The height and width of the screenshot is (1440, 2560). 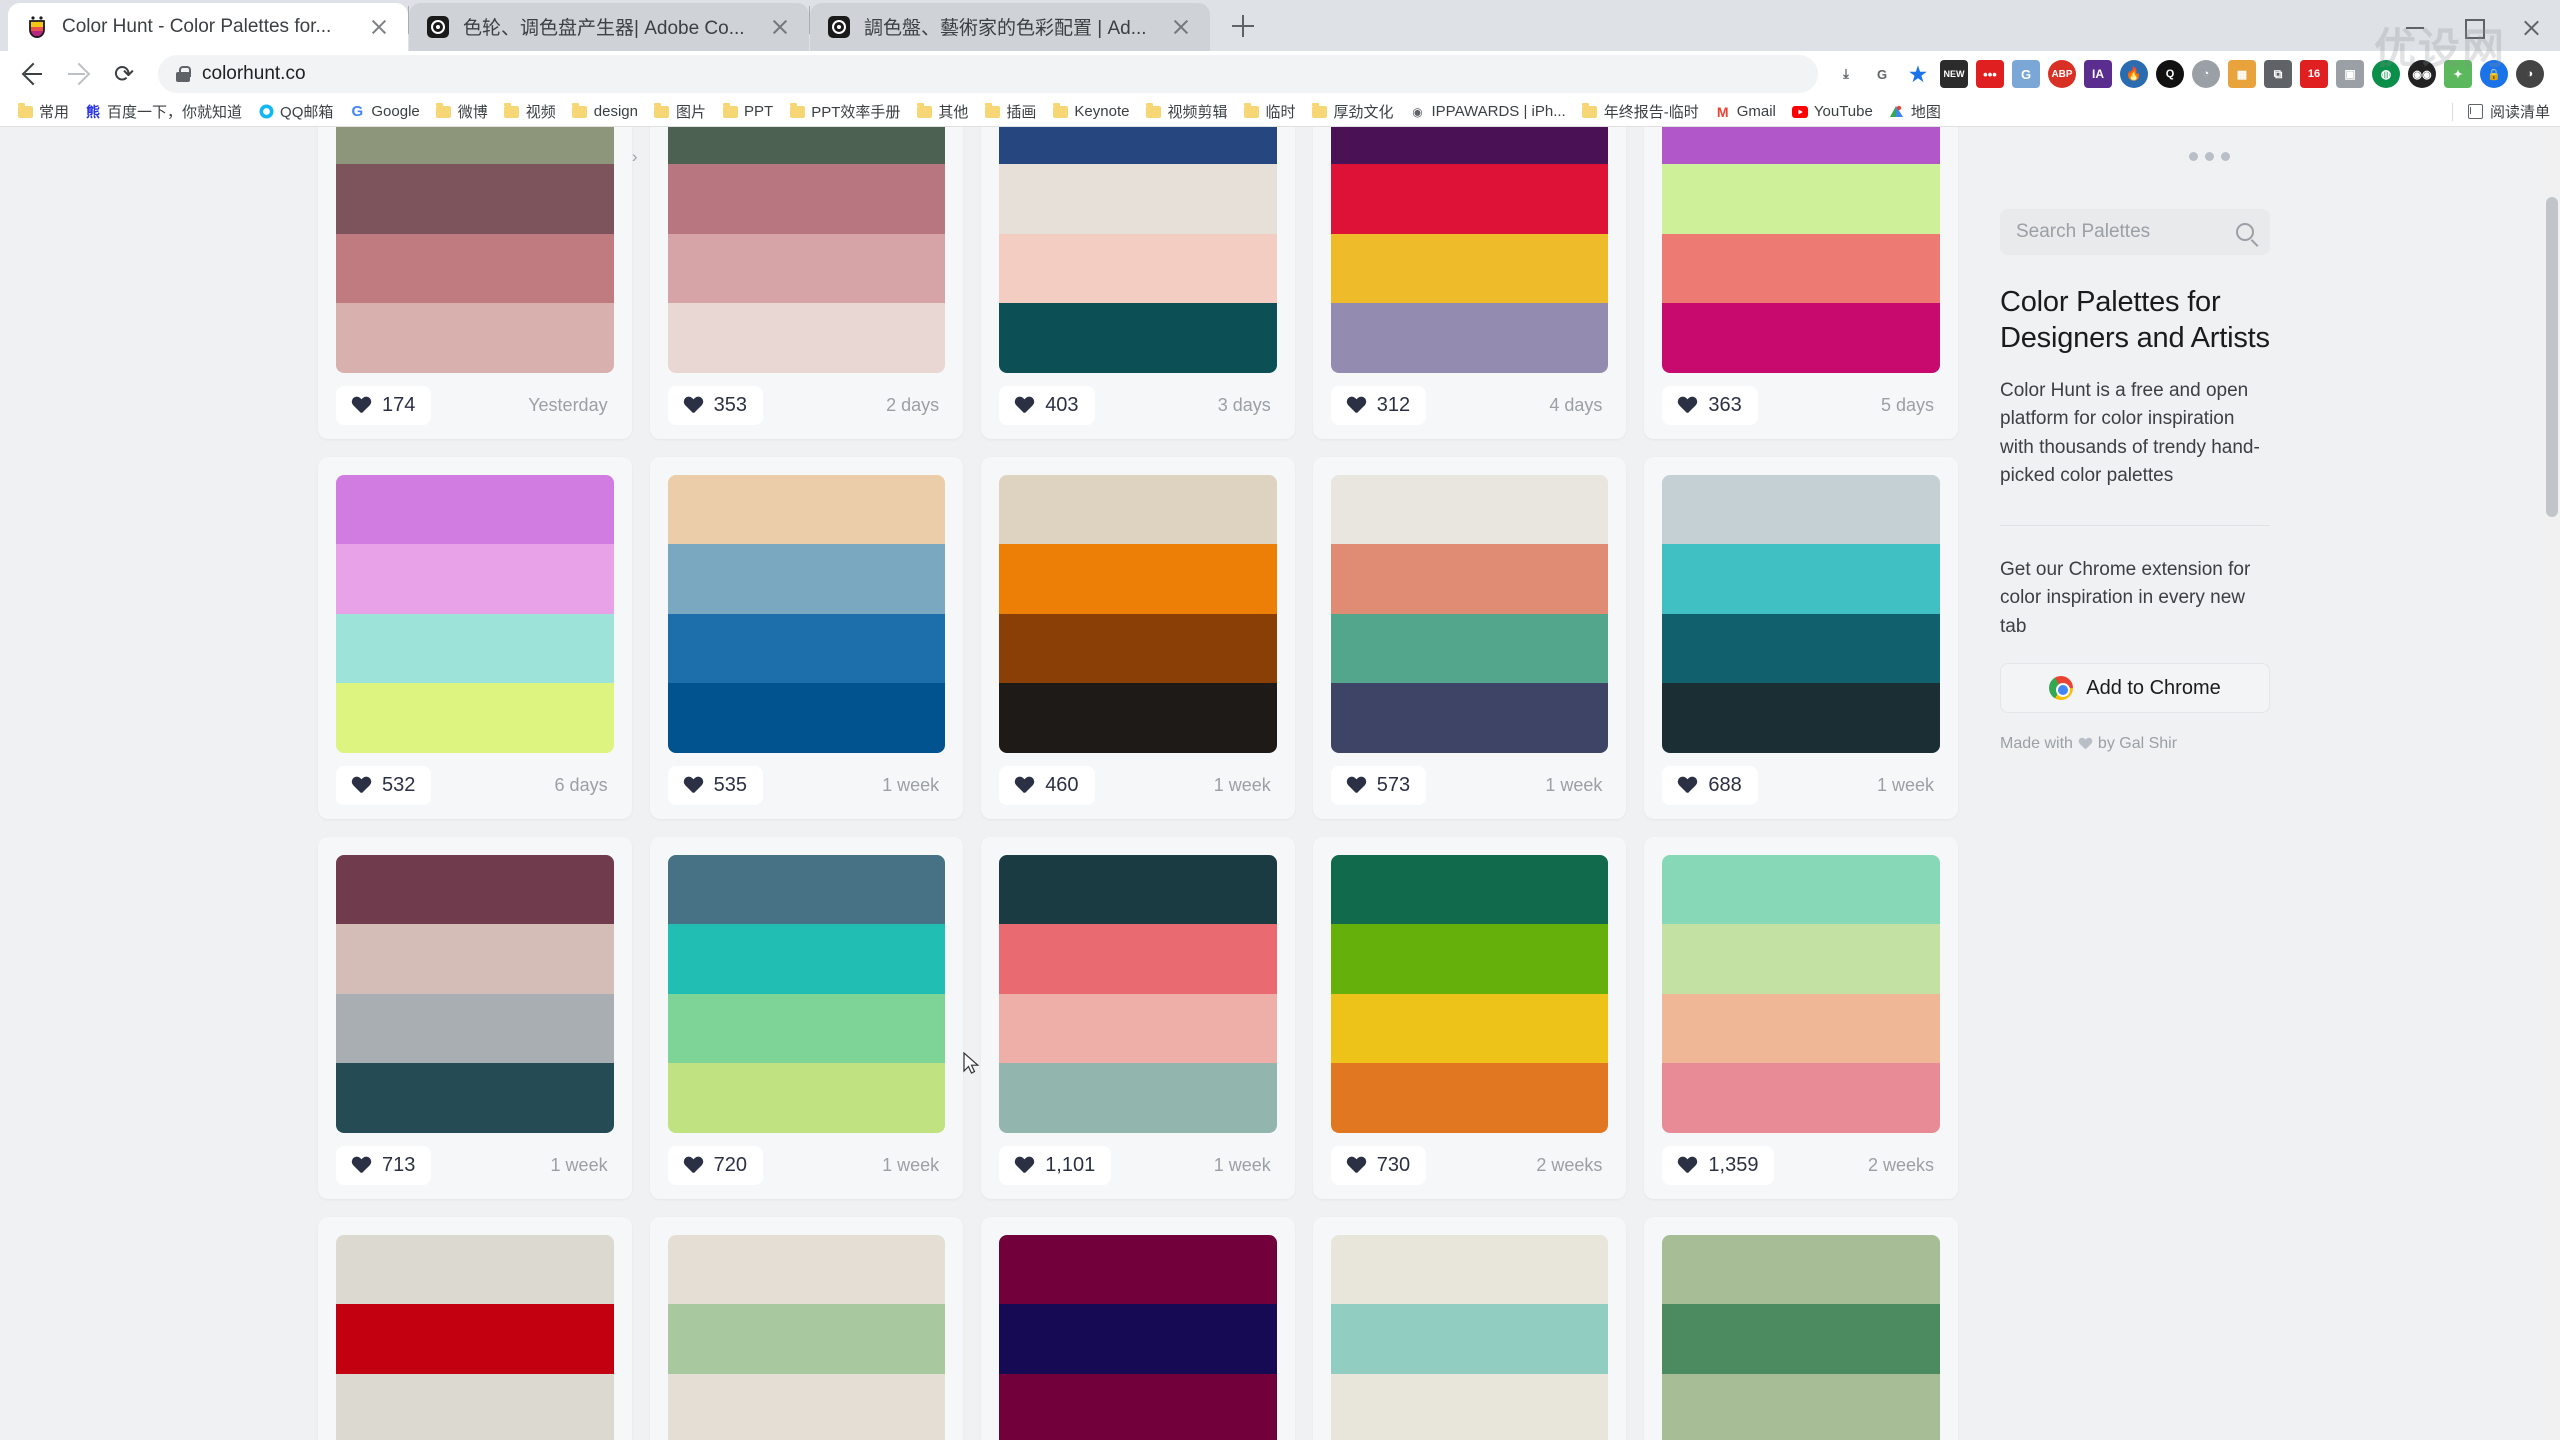 I want to click on palette-card: 174 Yesterday, so click(x=475, y=282).